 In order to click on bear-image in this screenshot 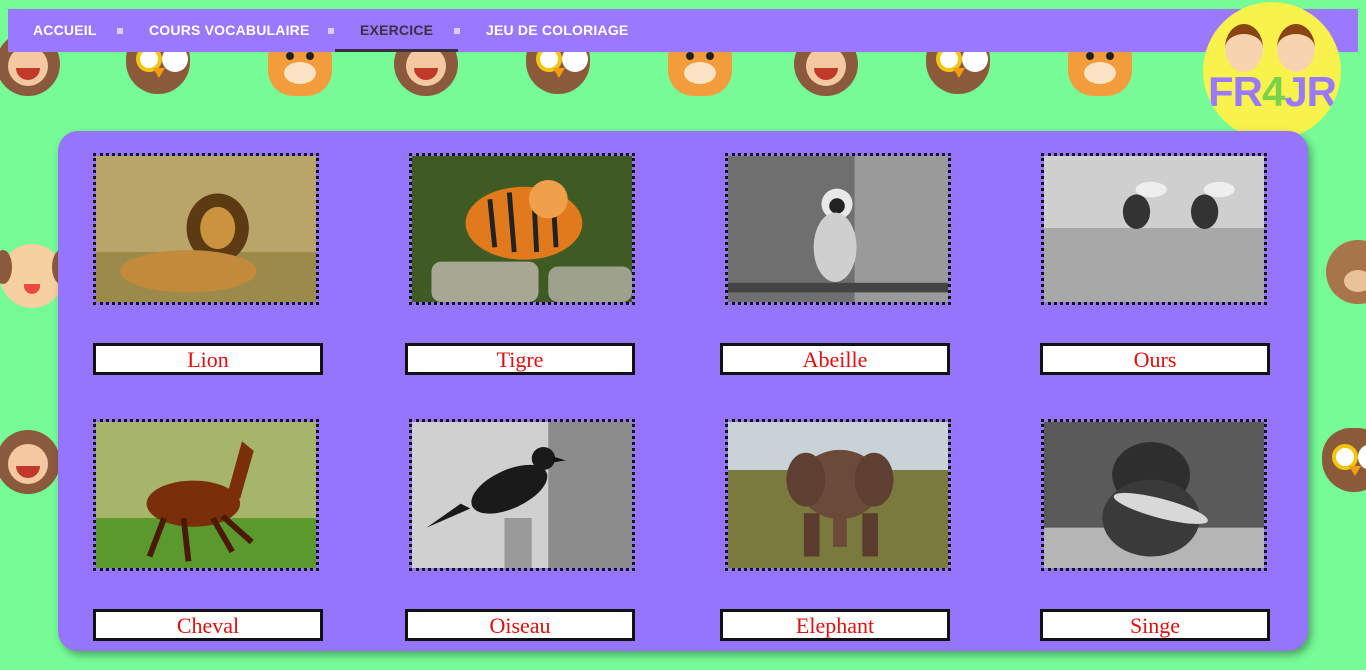, I will do `click(1154, 495)`.